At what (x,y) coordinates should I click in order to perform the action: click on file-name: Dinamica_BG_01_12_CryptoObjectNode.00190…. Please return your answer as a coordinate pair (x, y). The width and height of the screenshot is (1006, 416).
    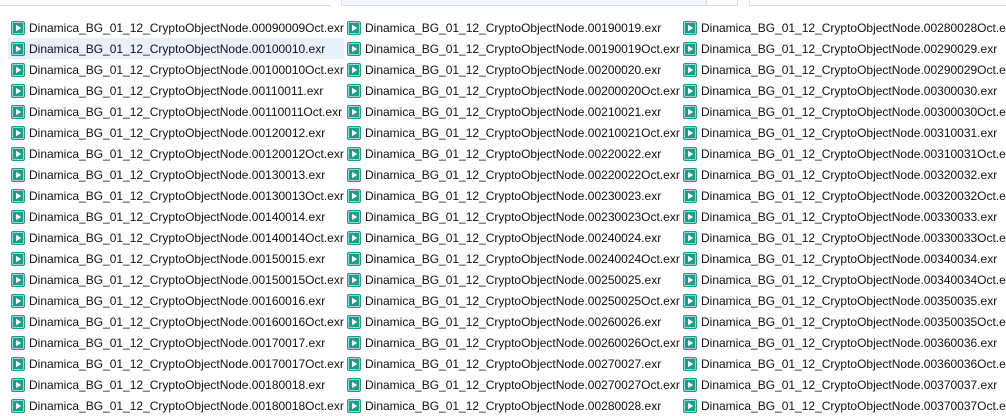
    Looking at the image, I should click on (513, 27).